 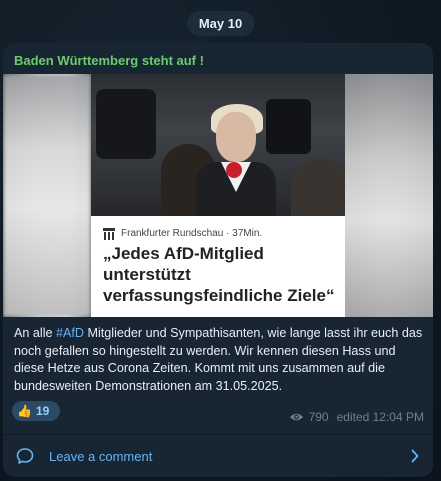 What do you see at coordinates (296, 417) in the screenshot?
I see `eye-icon` at bounding box center [296, 417].